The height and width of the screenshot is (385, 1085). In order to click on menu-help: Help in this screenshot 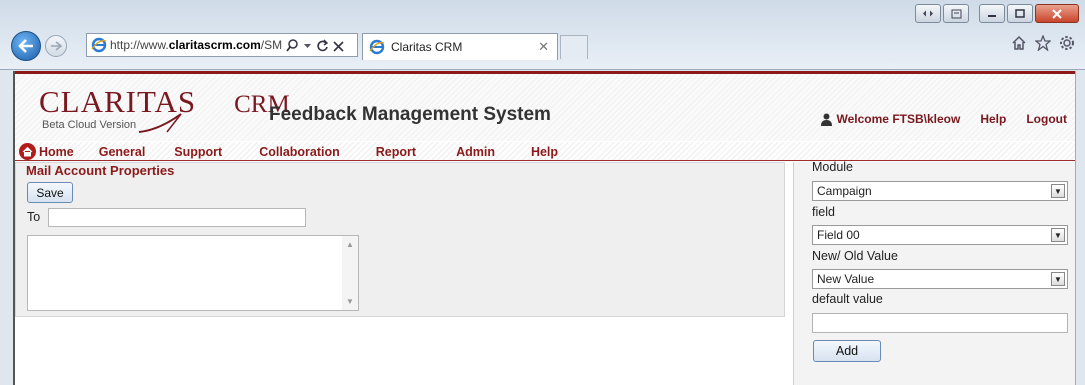, I will do `click(544, 152)`.